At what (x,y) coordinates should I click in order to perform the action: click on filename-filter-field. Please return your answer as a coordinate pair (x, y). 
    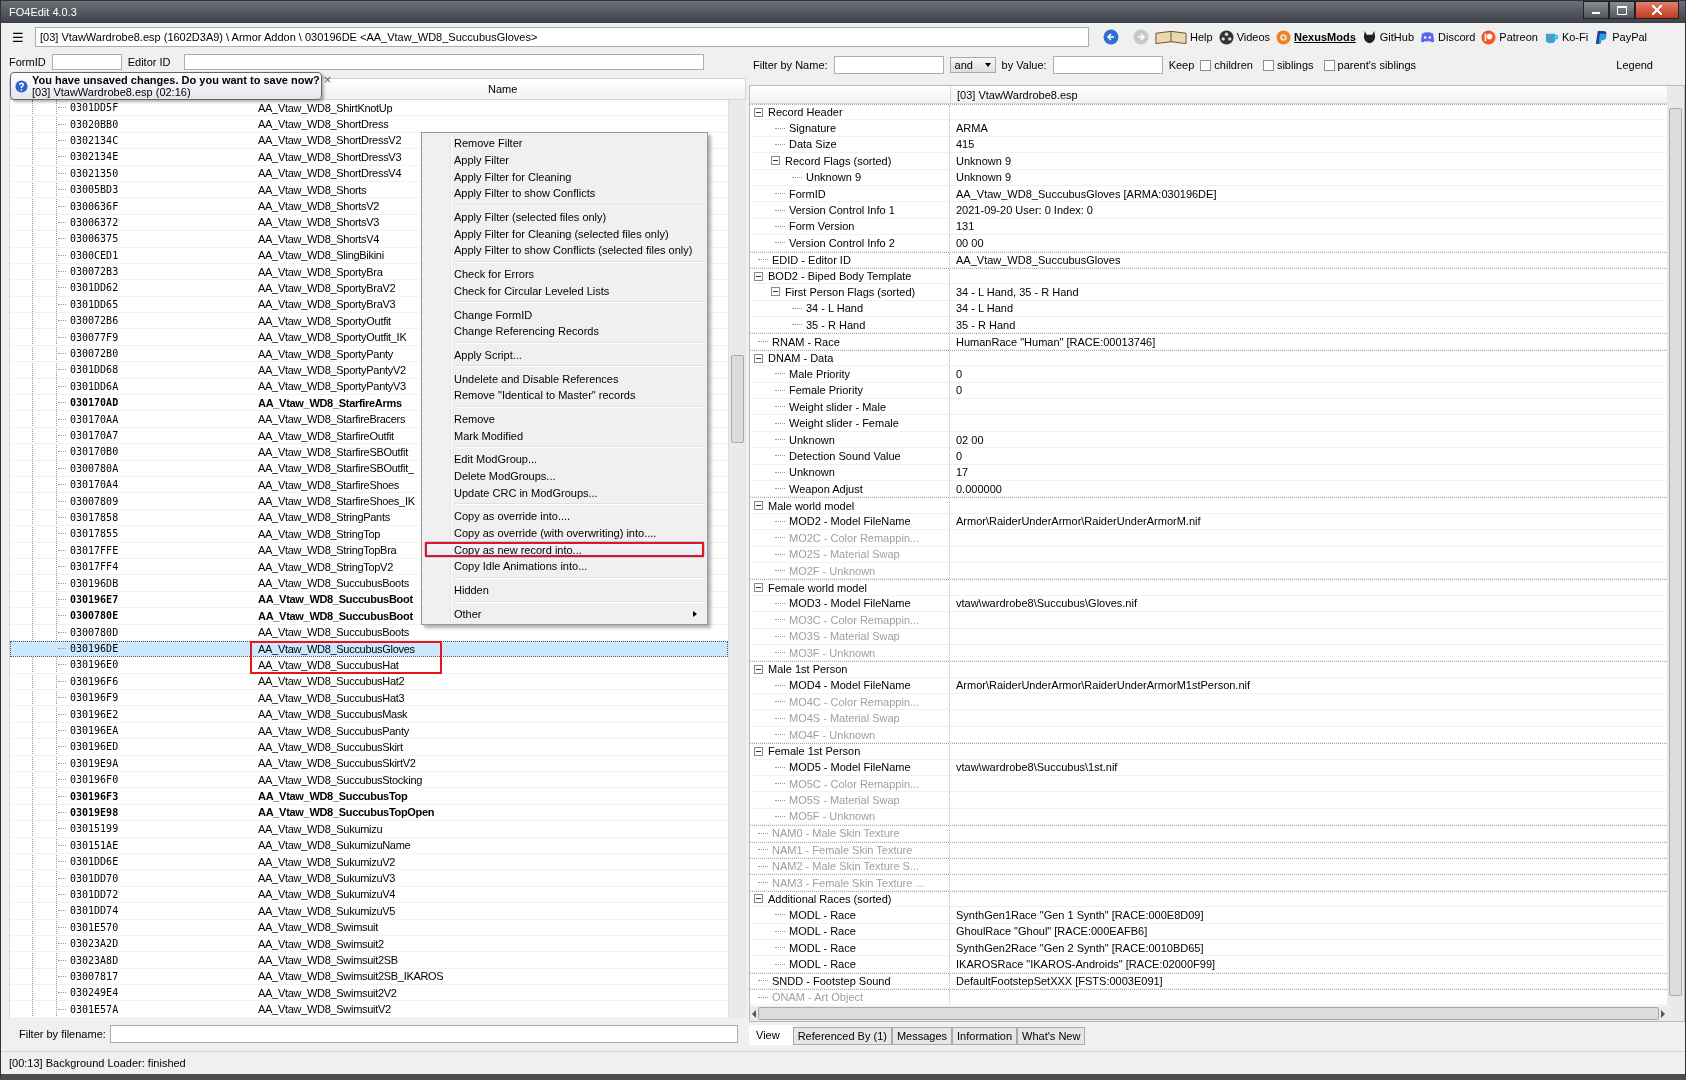
    Looking at the image, I should click on (423, 1034).